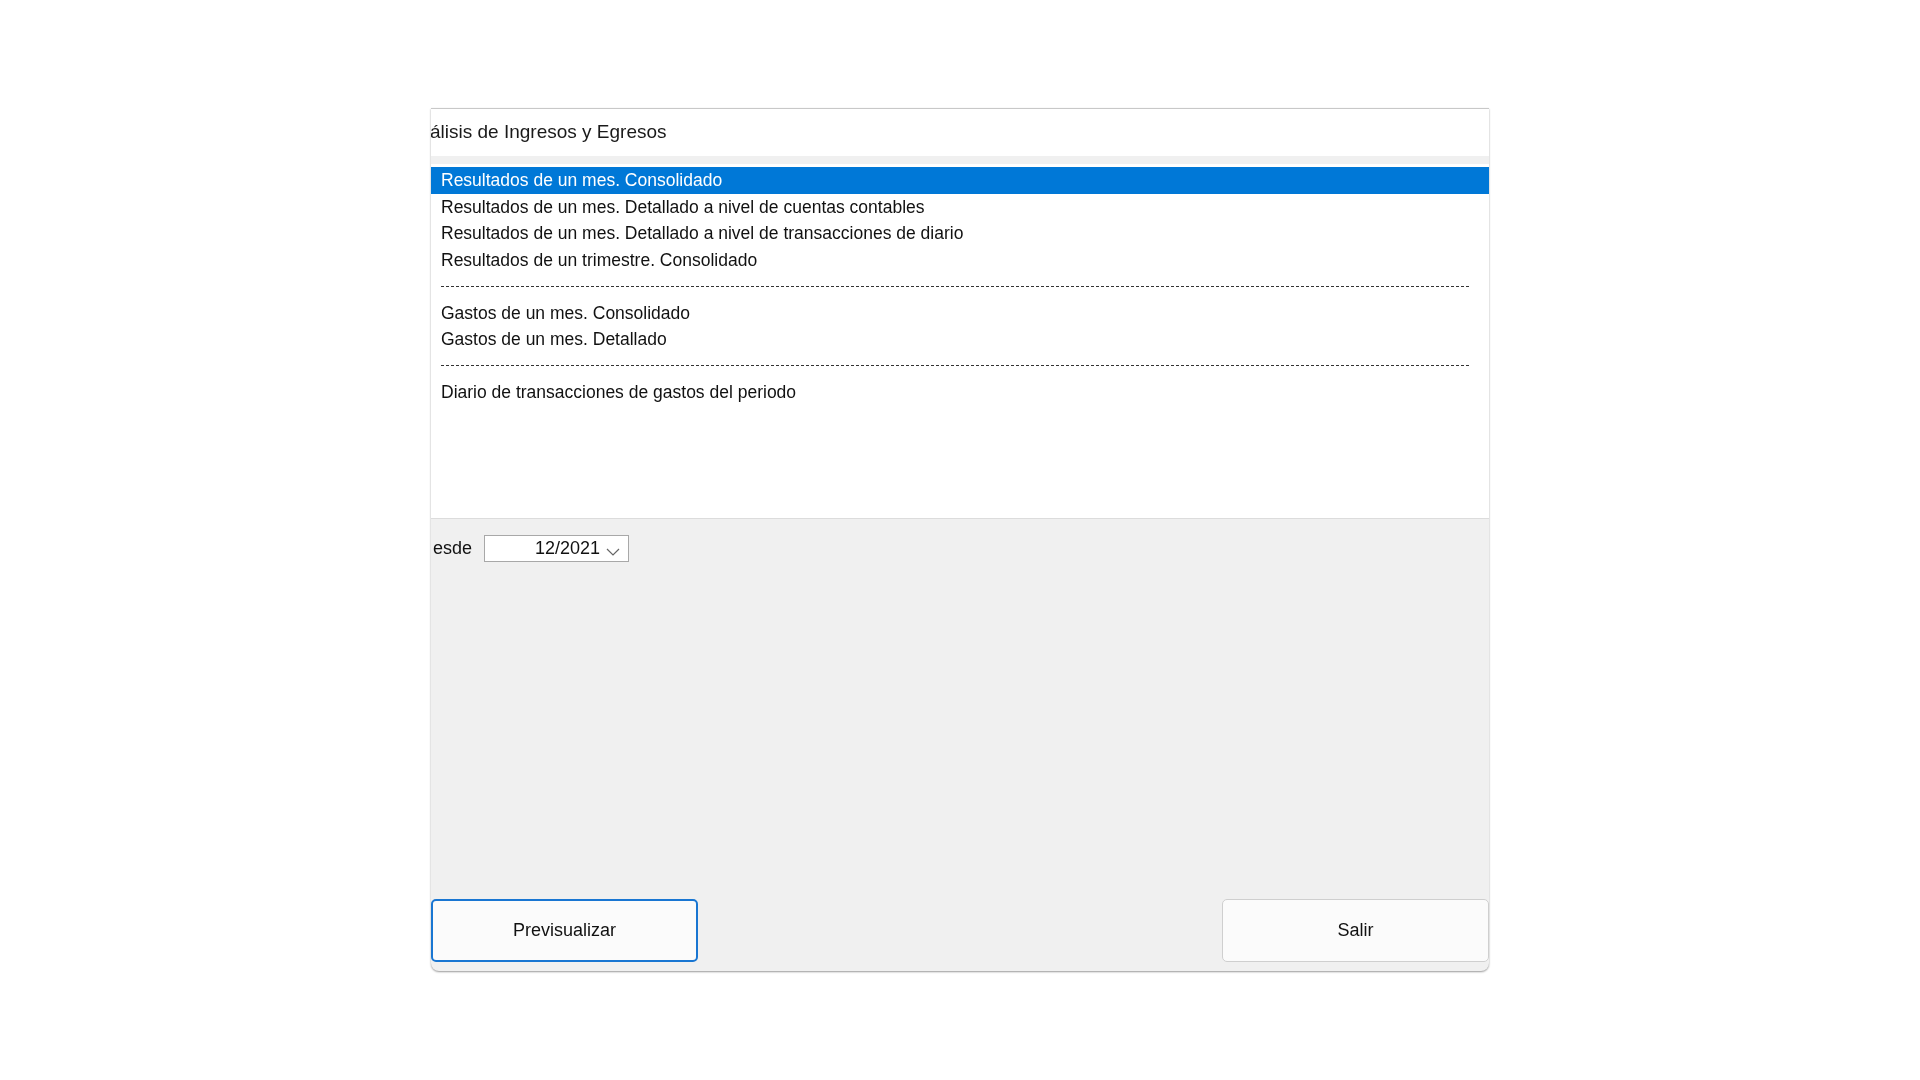  Describe the element at coordinates (960, 206) in the screenshot. I see `report-list-item: Resultados de un mes. Detallado a nivel de cuentas contables` at that location.